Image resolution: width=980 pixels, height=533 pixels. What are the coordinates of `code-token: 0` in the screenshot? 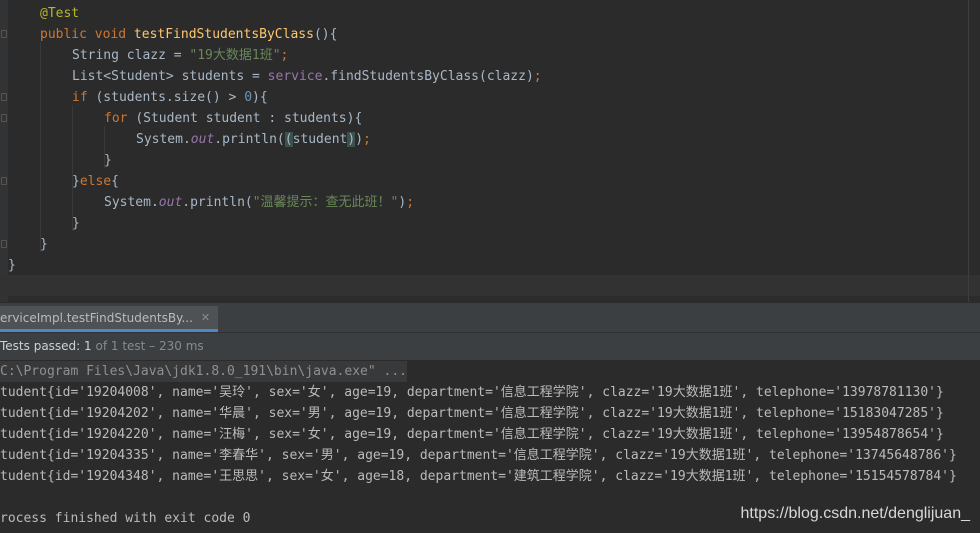 It's located at (248, 97).